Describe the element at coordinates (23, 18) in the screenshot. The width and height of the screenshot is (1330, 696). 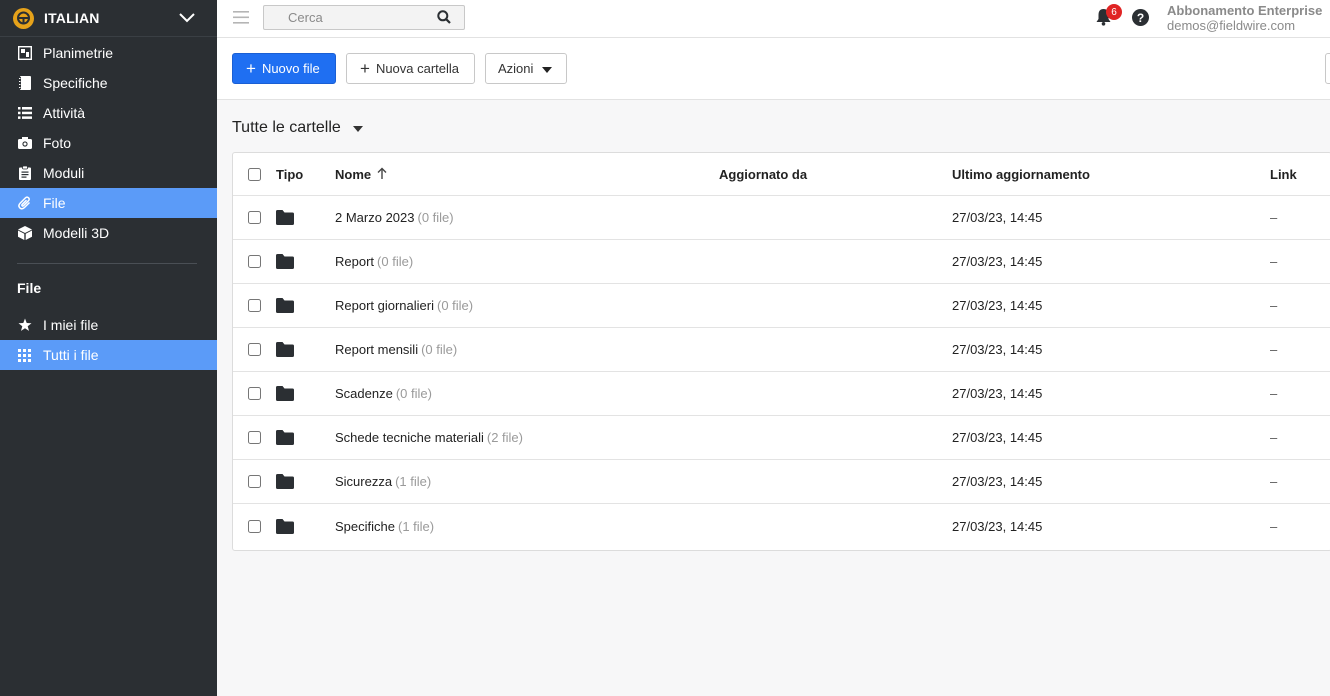
I see `fieldwire-logo-icon` at that location.